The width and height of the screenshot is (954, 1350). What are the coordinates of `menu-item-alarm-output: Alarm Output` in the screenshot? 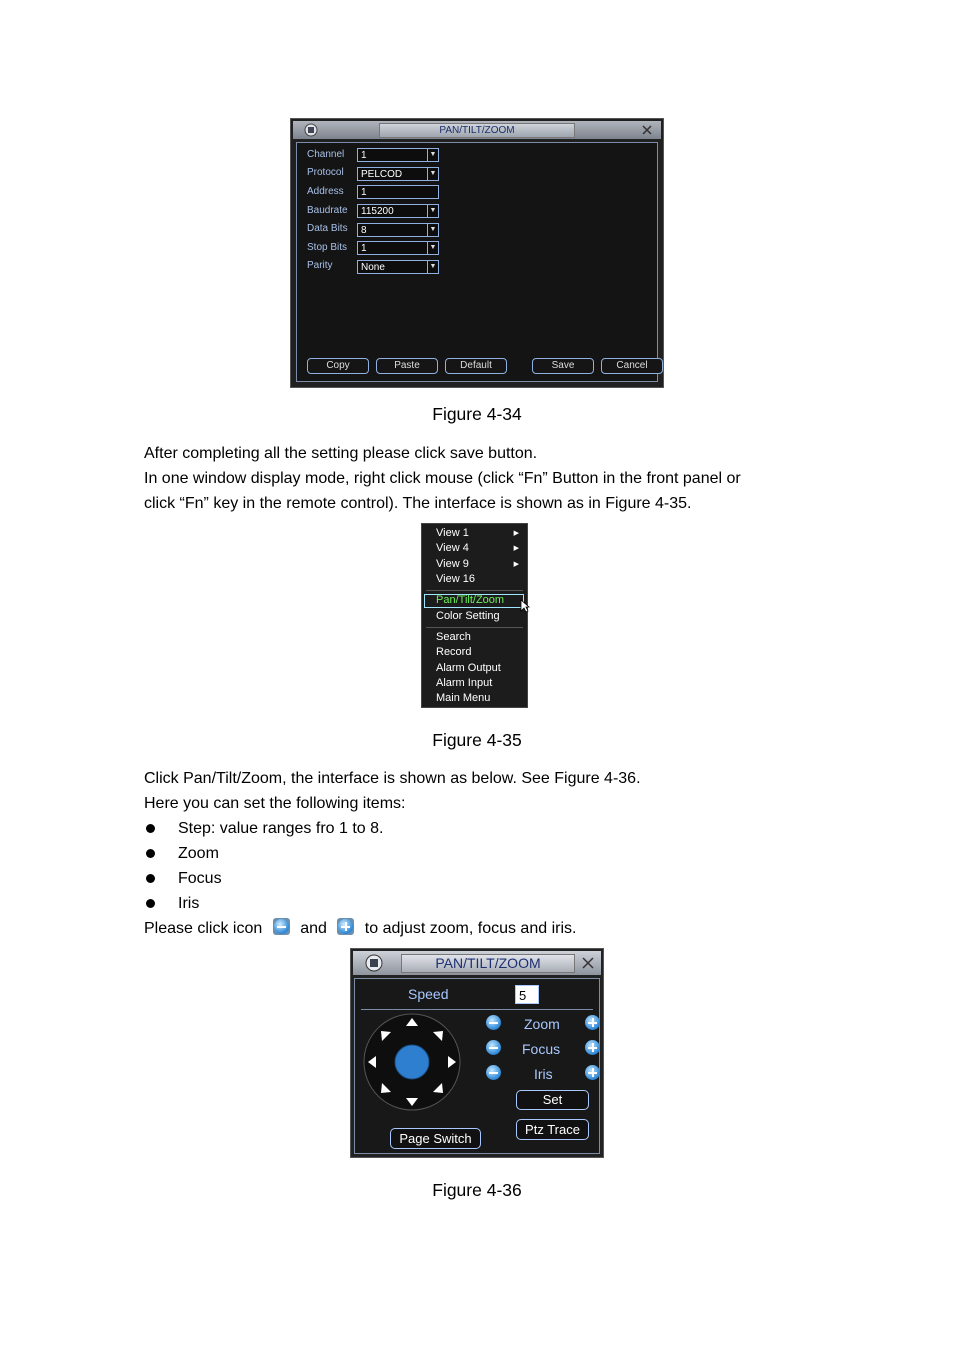 It's located at (468, 668).